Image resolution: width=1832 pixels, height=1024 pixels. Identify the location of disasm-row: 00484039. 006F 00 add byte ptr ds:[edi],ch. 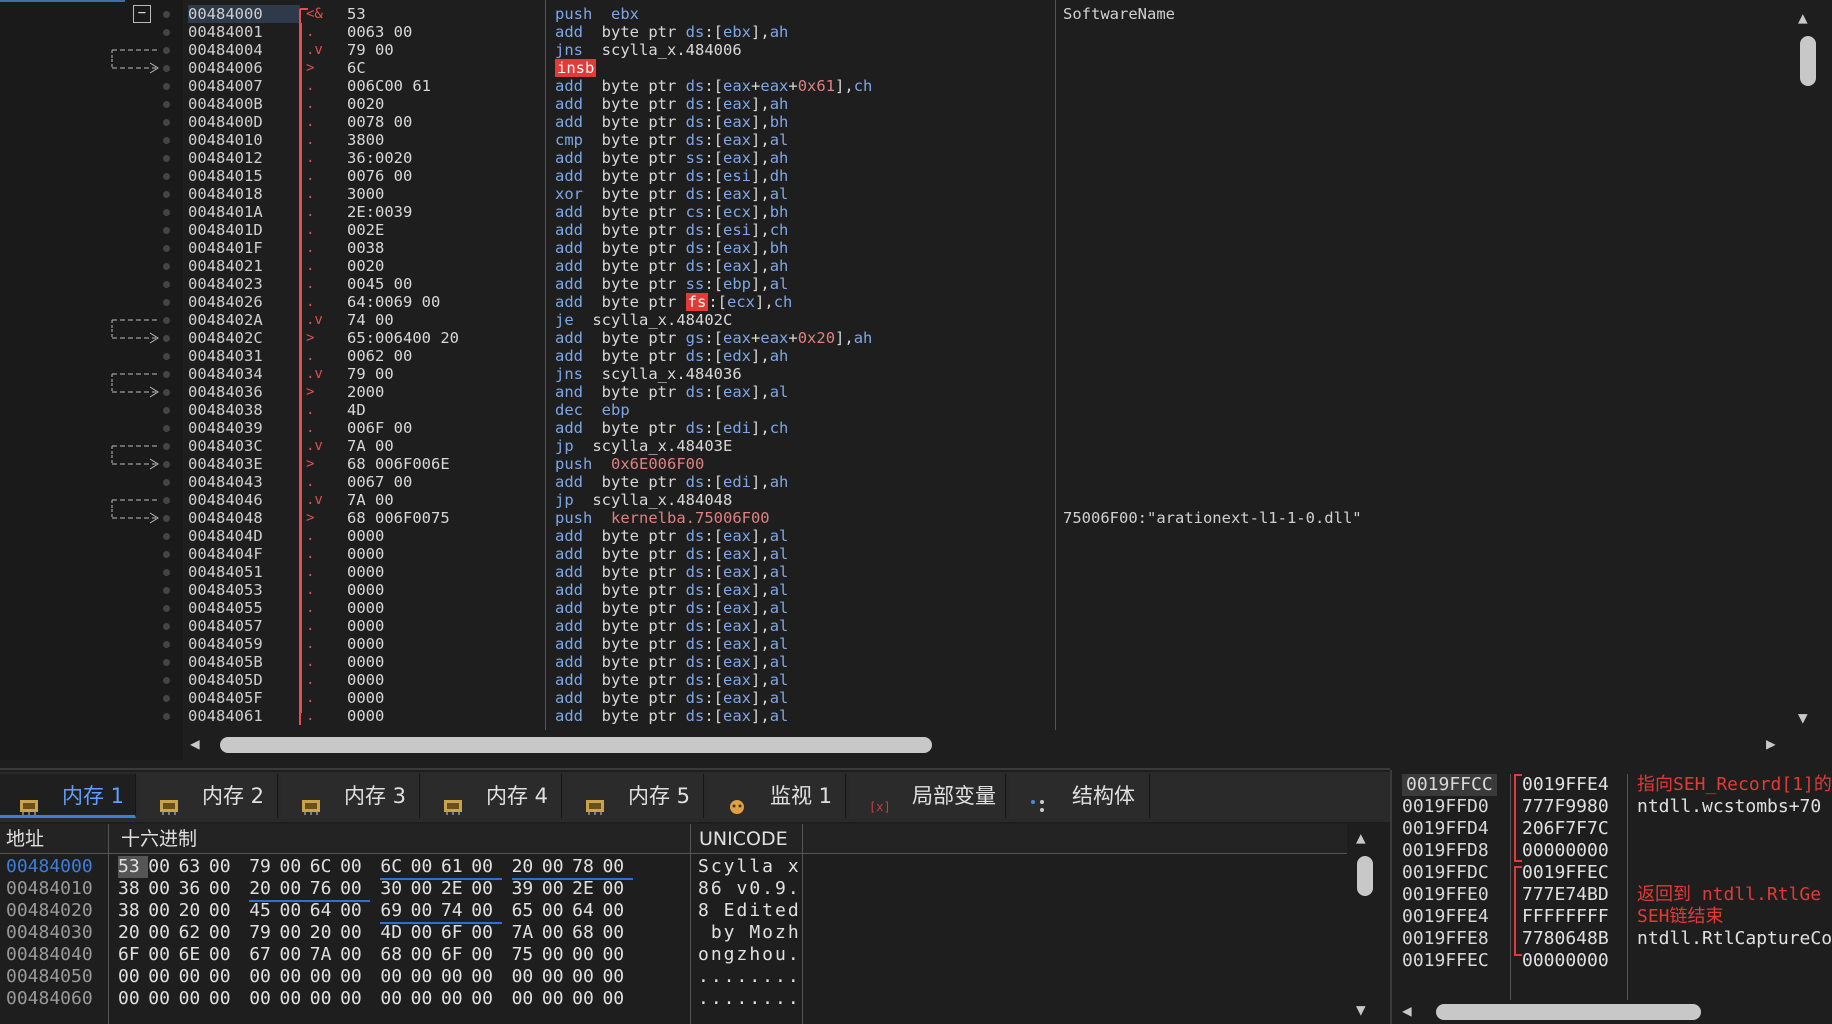
(895, 428).